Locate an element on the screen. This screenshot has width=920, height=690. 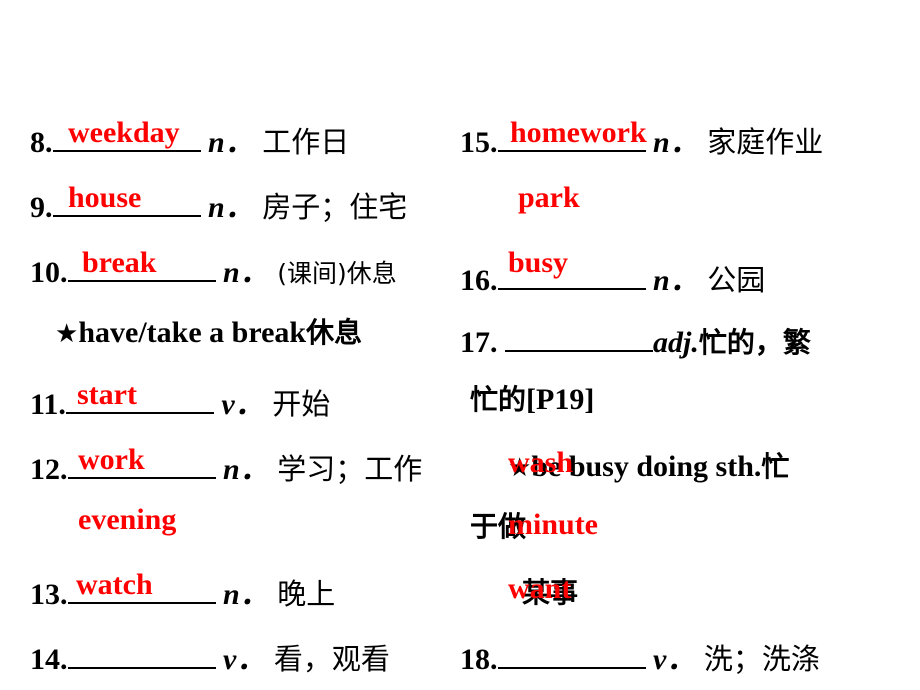
vocab-entry-17-wrap: 忙的[P19] is located at coordinates (532, 400).